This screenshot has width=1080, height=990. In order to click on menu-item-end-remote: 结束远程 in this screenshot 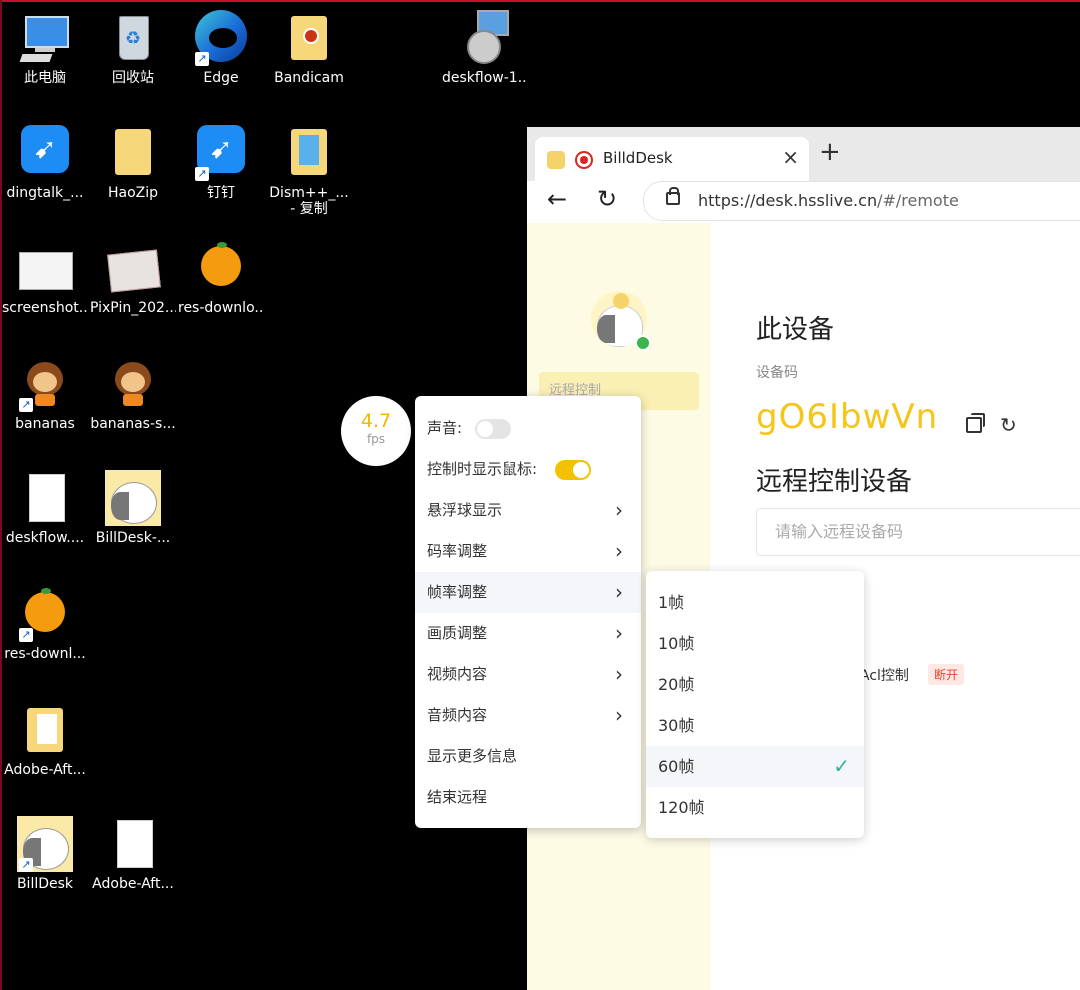, I will do `click(528, 797)`.